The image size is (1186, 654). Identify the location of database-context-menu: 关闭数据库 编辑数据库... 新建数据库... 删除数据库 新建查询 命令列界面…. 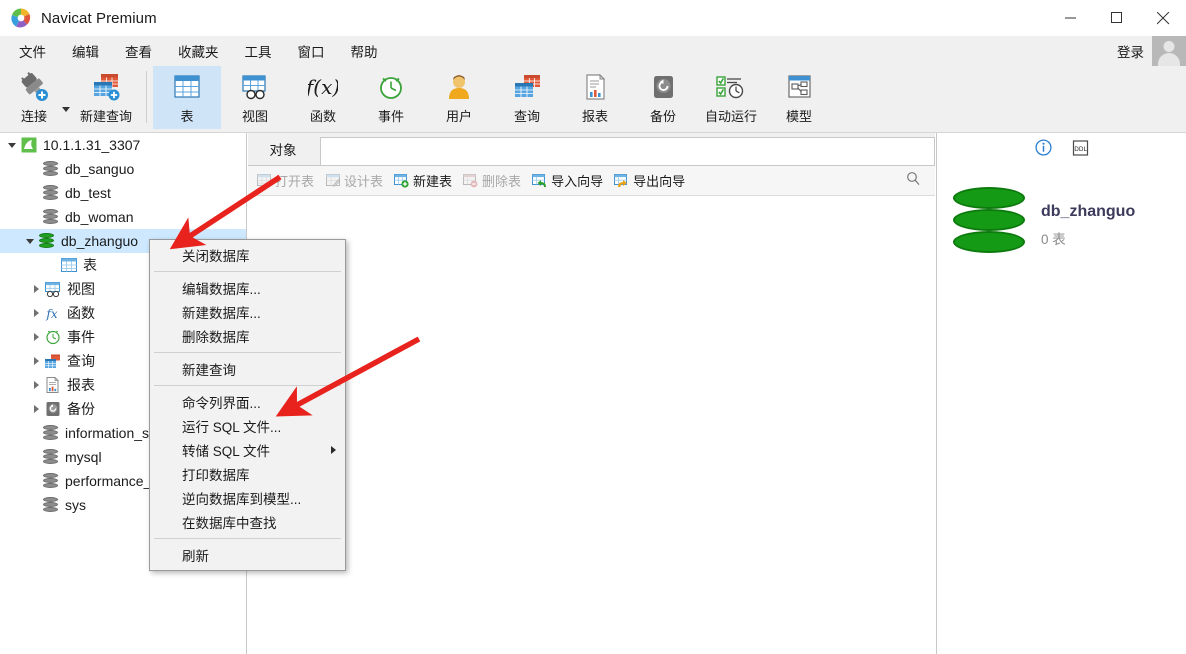
(247, 405).